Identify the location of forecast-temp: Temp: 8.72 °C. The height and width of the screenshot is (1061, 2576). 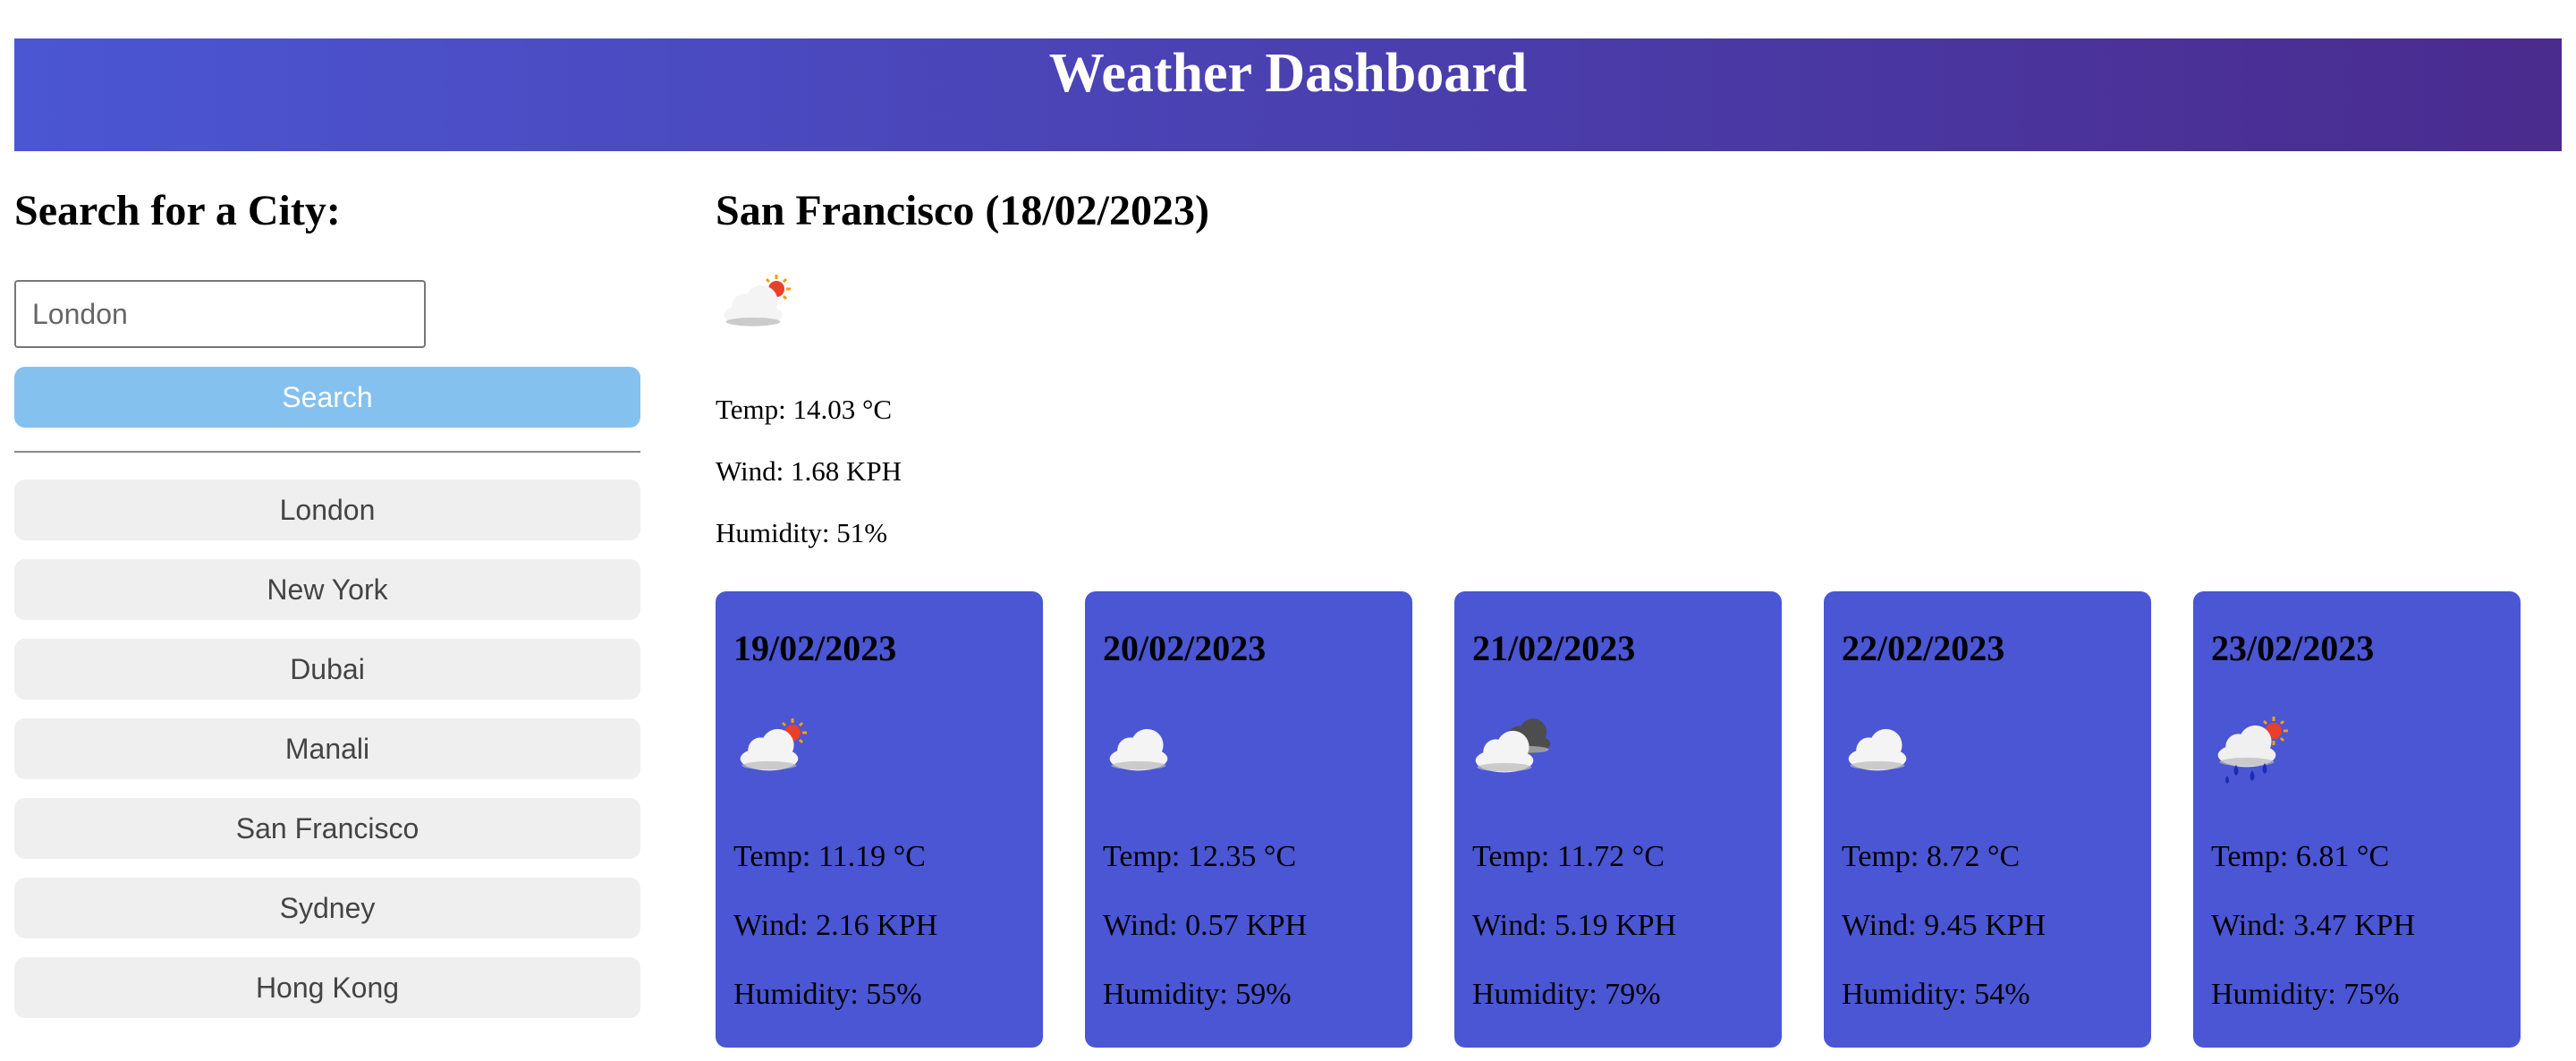
(1931, 856).